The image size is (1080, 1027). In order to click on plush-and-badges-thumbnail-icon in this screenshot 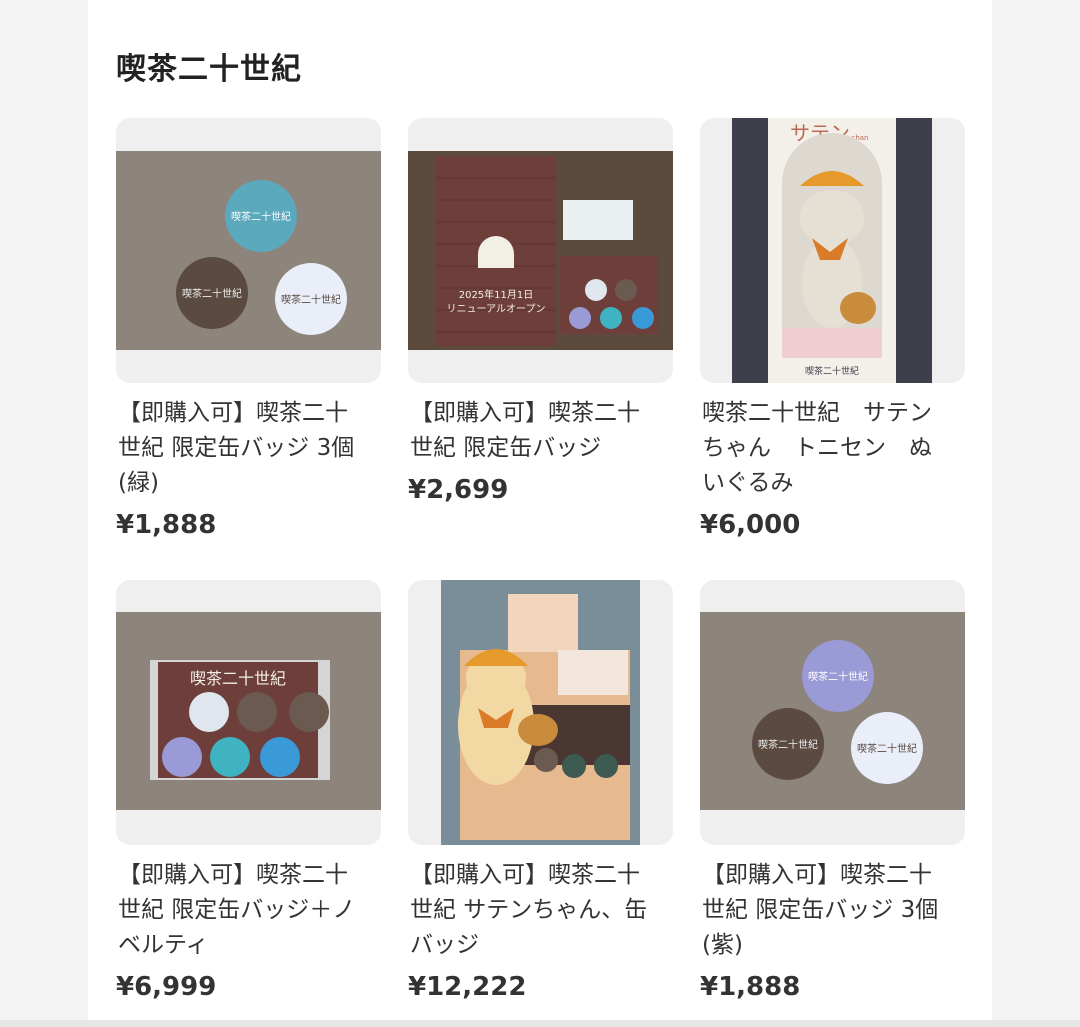, I will do `click(540, 712)`.